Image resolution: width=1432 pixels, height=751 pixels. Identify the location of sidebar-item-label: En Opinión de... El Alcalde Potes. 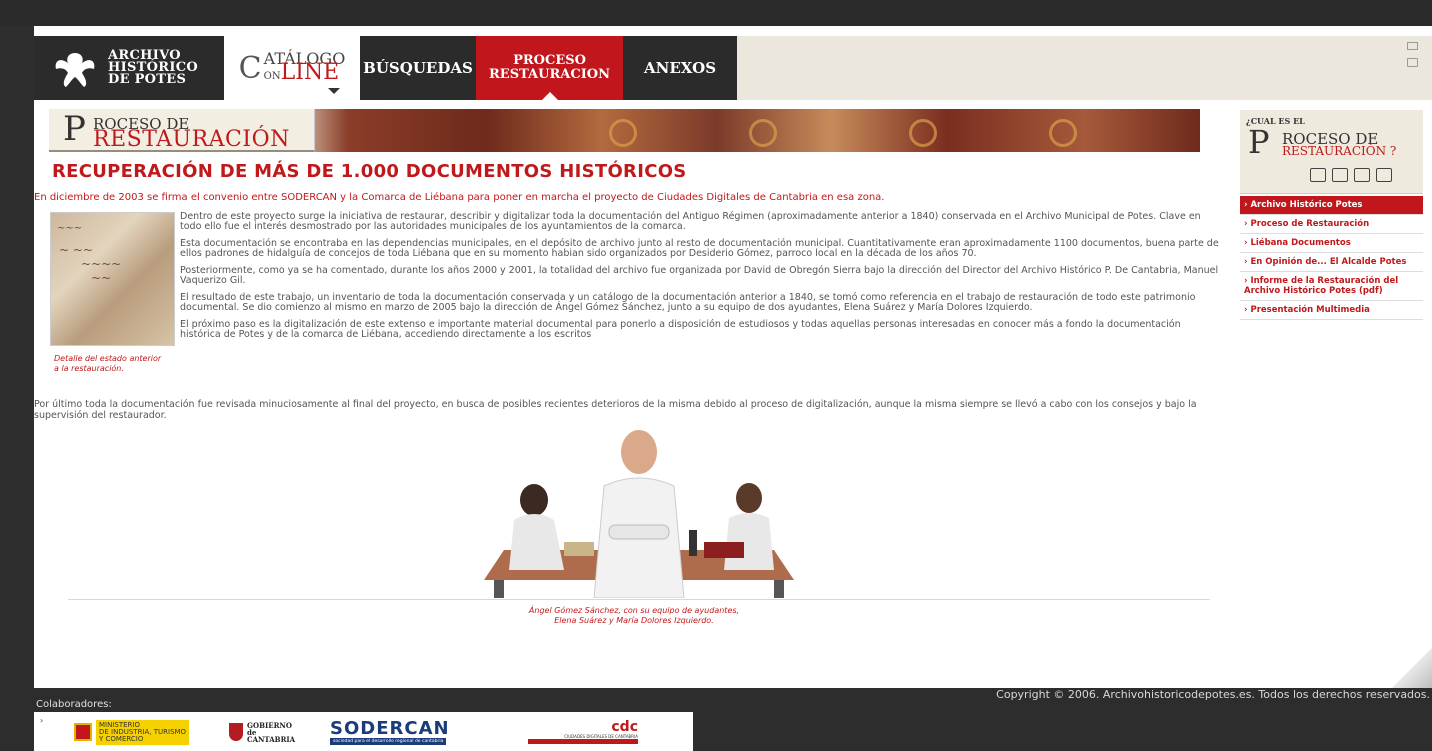
(1328, 262).